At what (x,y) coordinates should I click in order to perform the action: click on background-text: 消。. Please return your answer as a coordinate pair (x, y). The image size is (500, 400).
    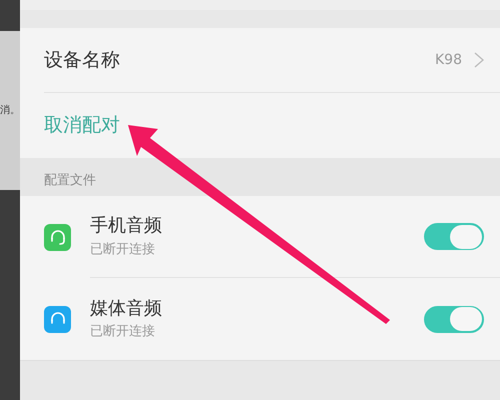
    Looking at the image, I should click on (10, 111).